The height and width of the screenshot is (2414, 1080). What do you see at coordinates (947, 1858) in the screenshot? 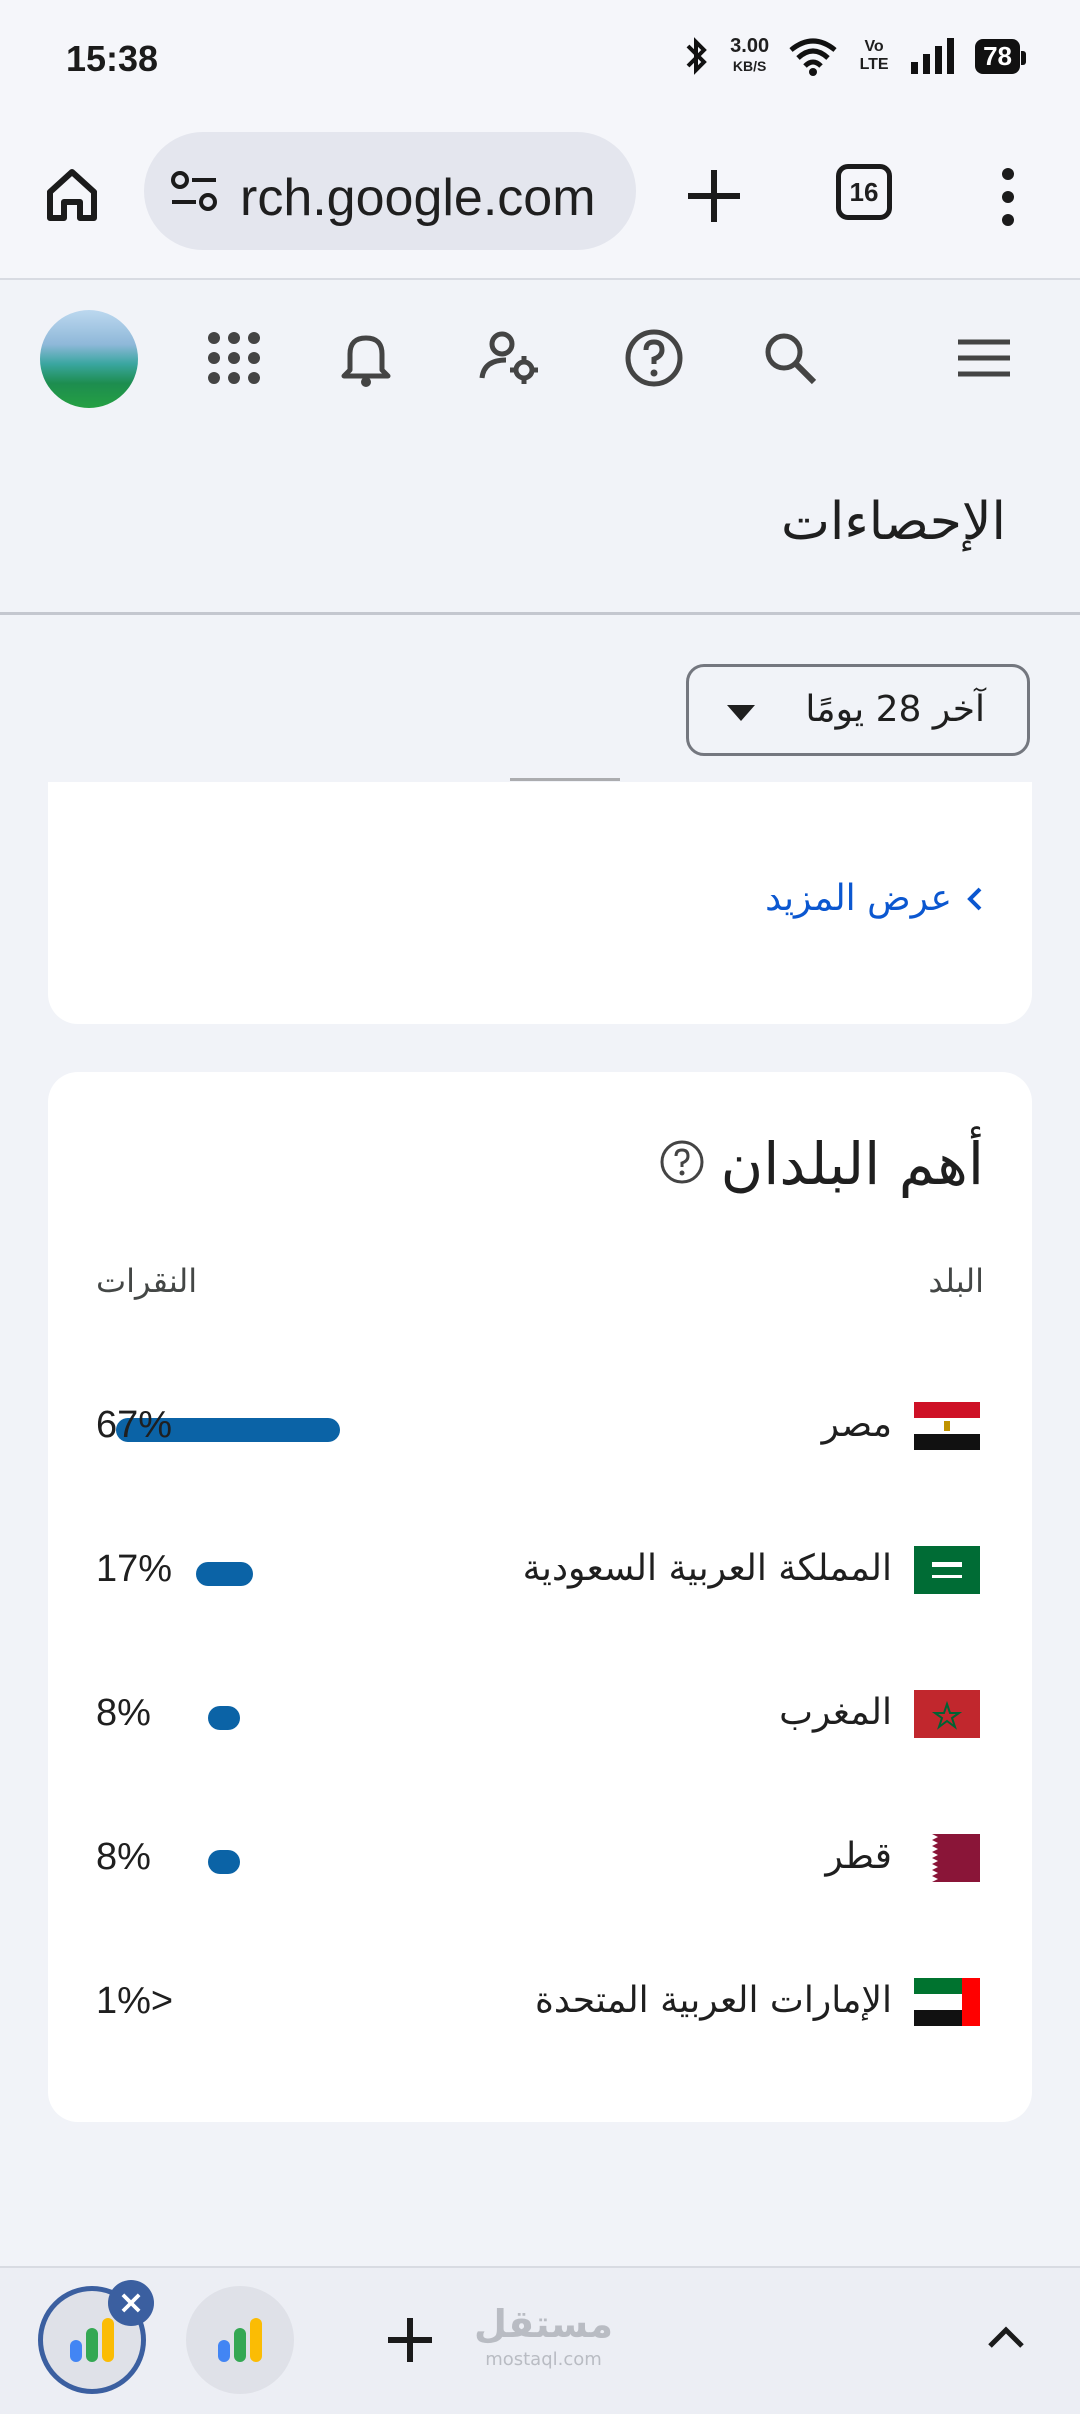
I see `qatar-flag-icon` at bounding box center [947, 1858].